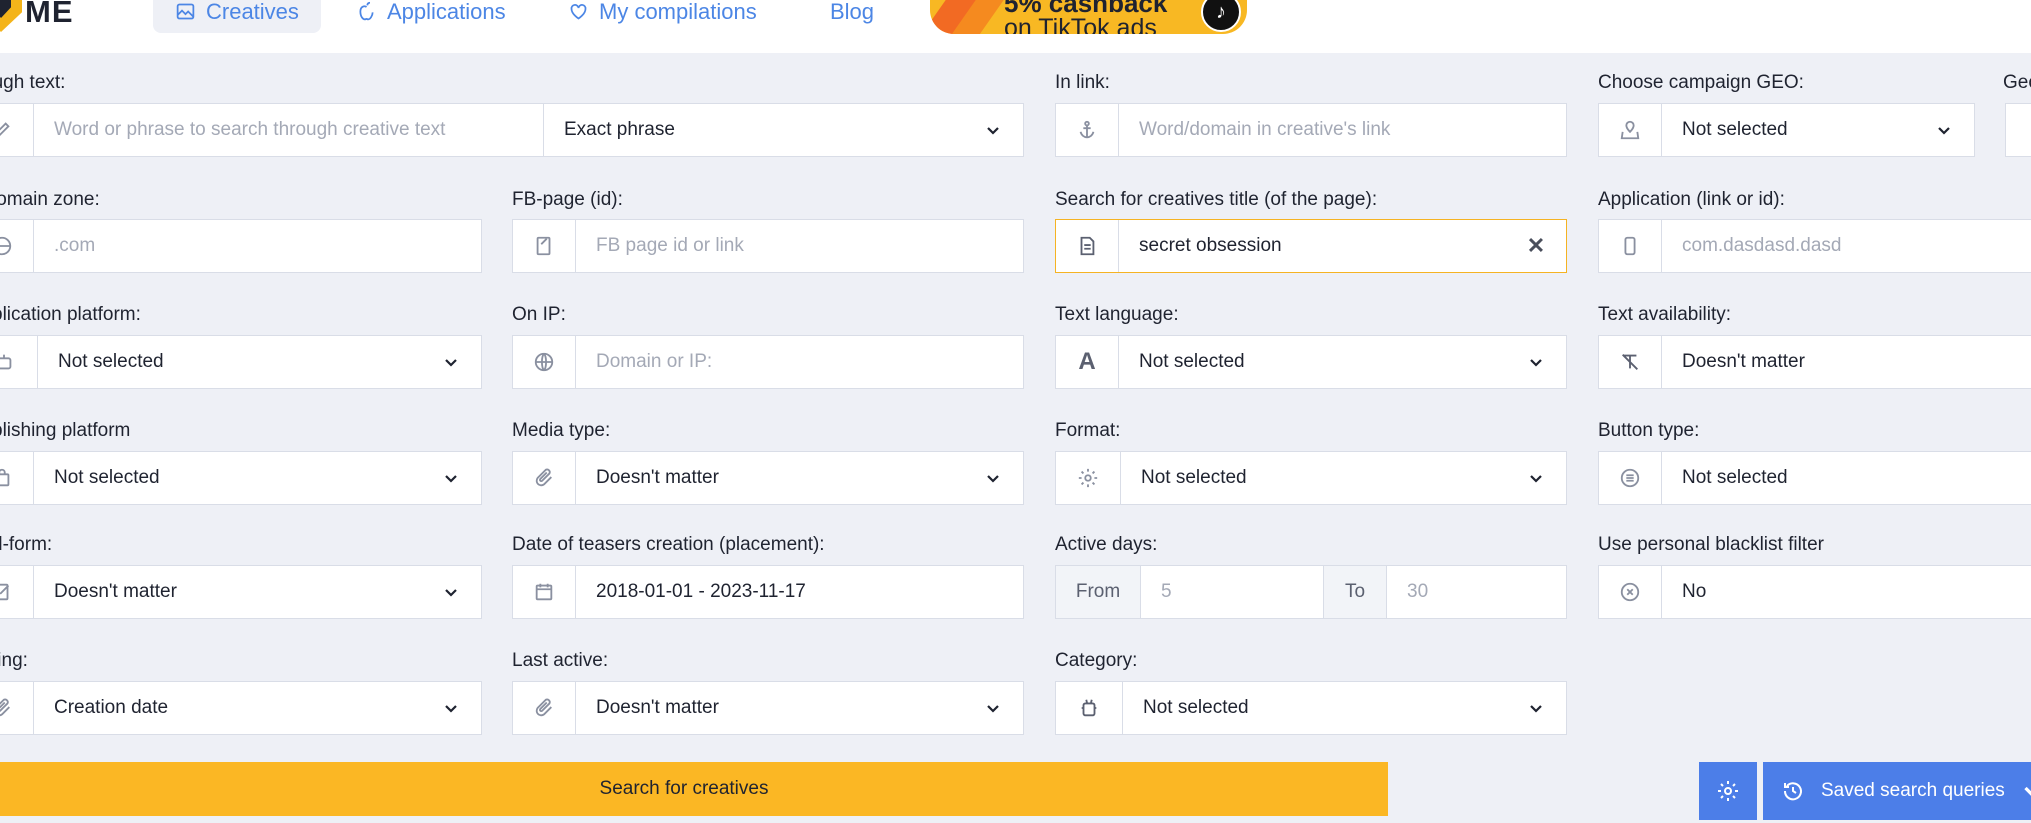 This screenshot has width=2031, height=823. Describe the element at coordinates (619, 129) in the screenshot. I see `text-mode-value: Exact phrase` at that location.